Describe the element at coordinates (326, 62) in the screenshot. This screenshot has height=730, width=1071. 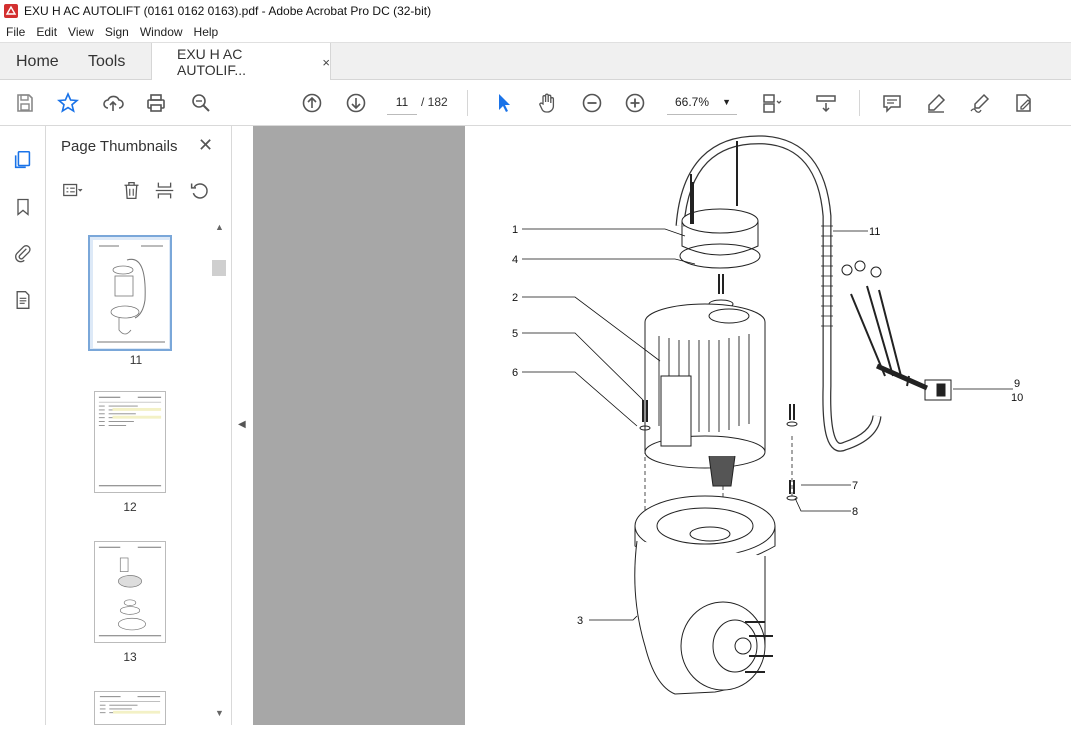
I see `close-tab-icon: ×` at that location.